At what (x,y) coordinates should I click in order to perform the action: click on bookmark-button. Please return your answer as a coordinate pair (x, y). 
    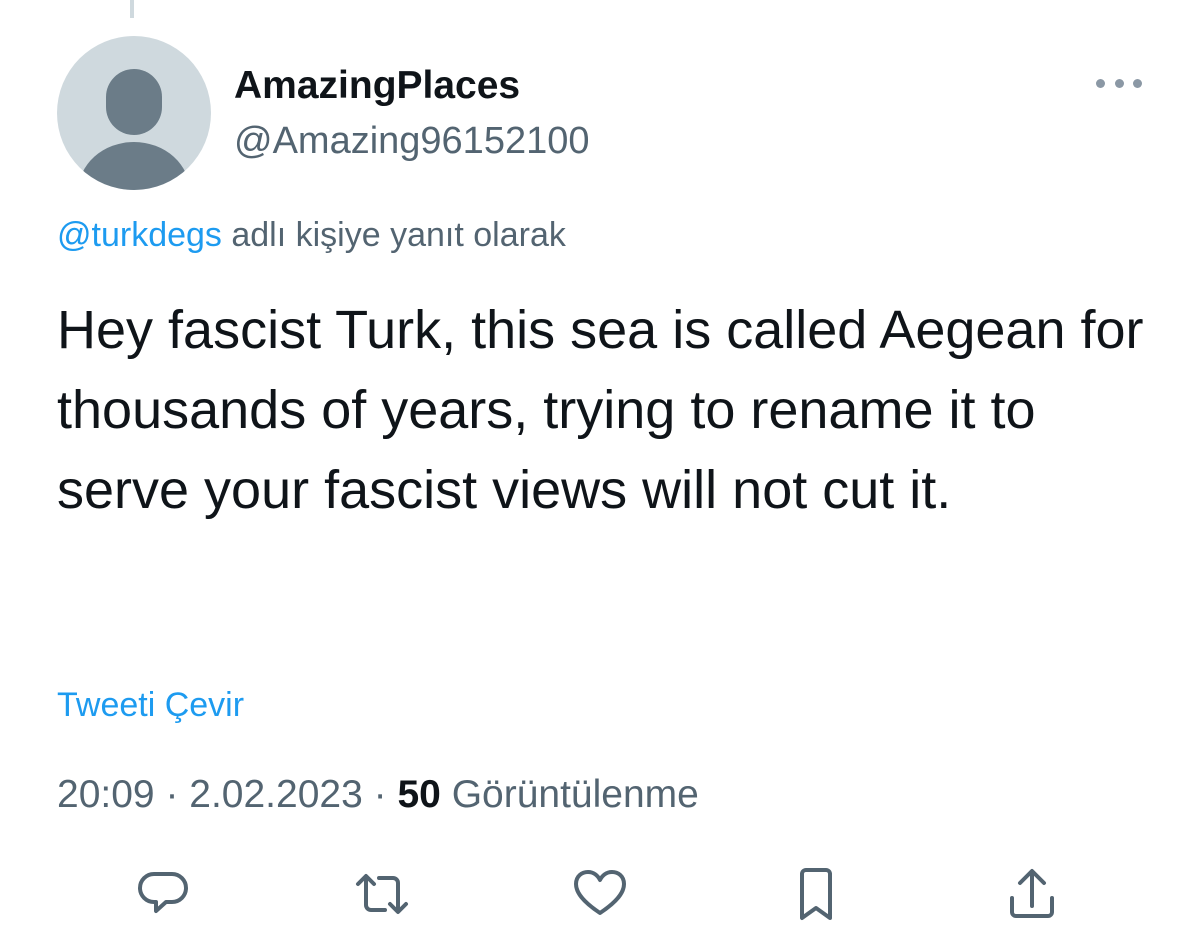
    Looking at the image, I should click on (816, 896).